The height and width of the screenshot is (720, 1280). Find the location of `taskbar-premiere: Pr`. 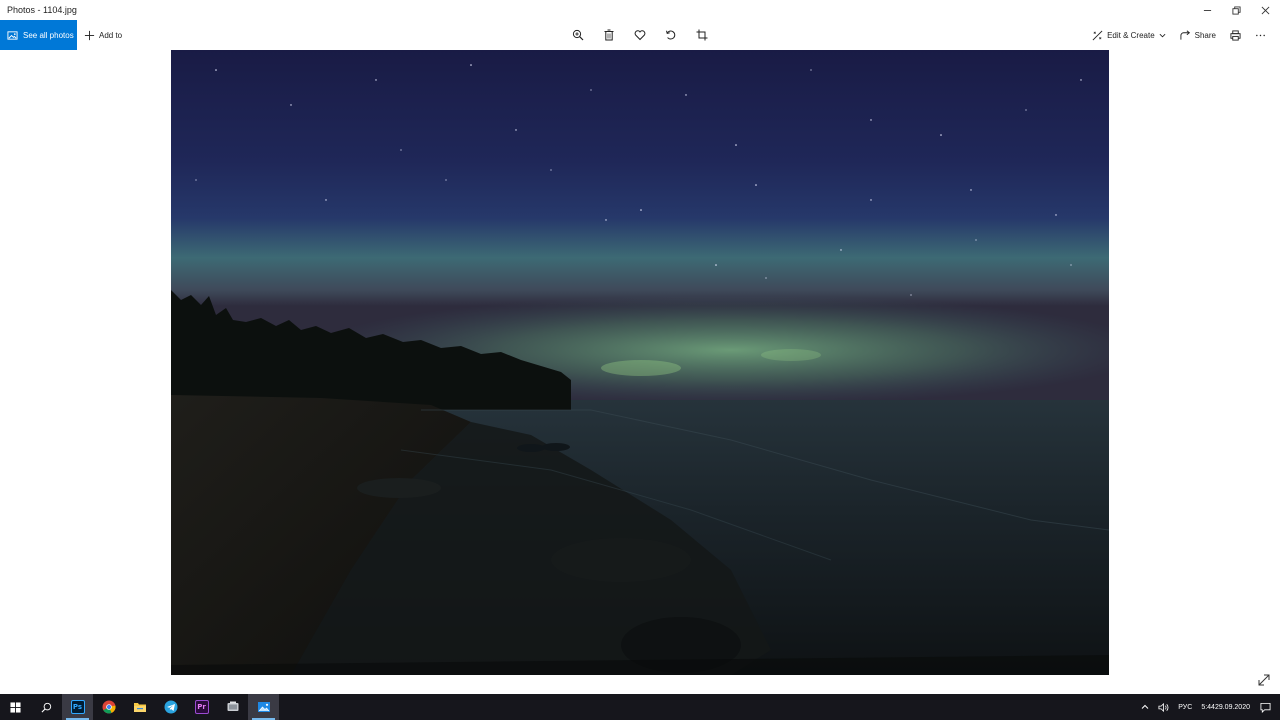

taskbar-premiere: Pr is located at coordinates (201, 707).